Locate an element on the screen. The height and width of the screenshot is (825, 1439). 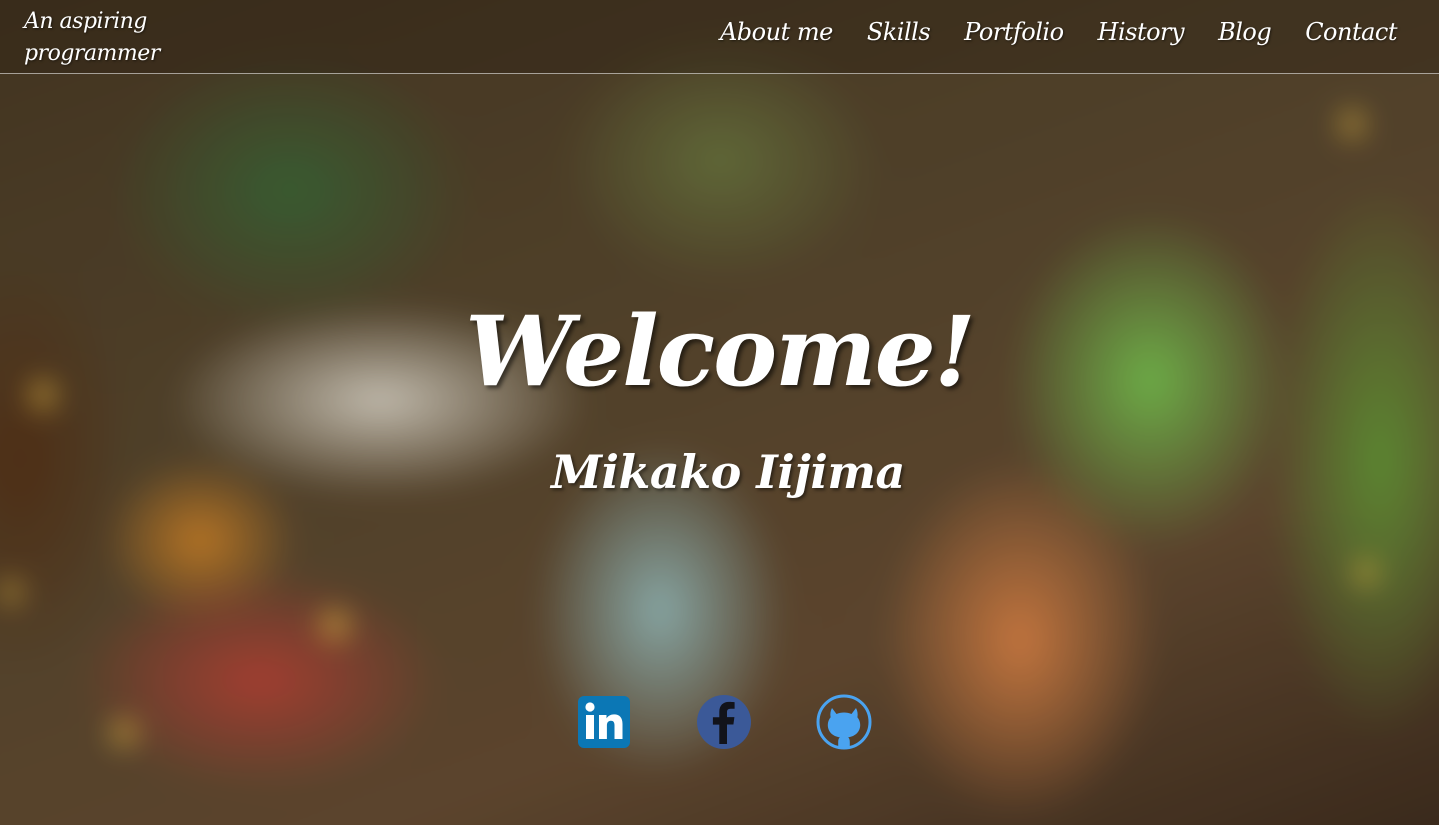
social-links is located at coordinates (719, 722).